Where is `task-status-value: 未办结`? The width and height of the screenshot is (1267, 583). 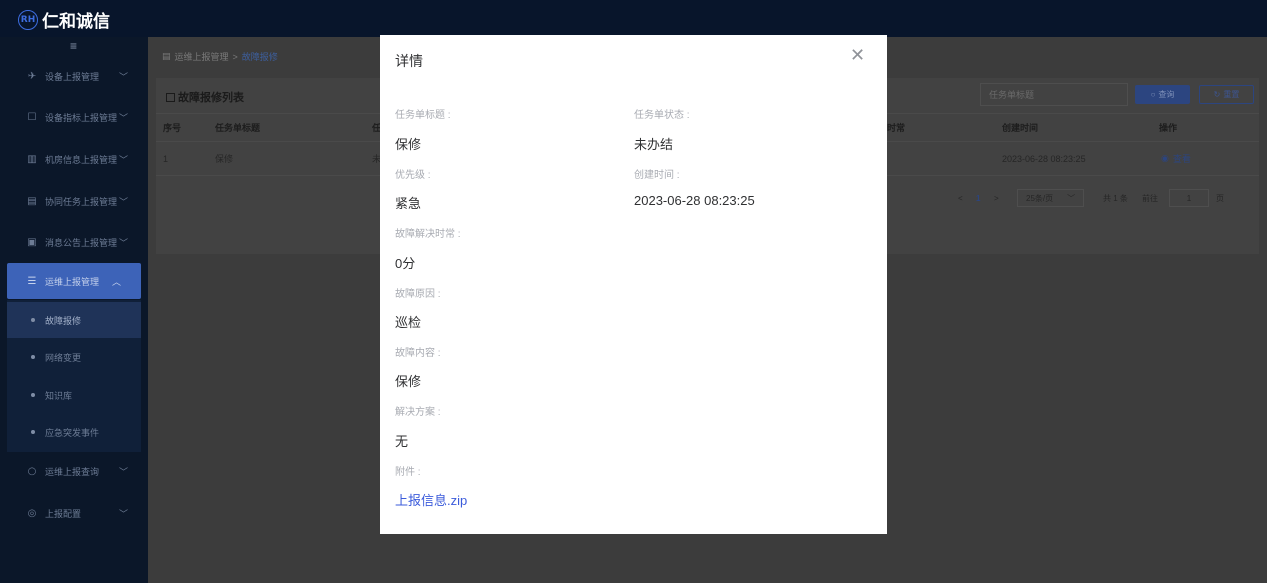
task-status-value: 未办结 is located at coordinates (654, 144).